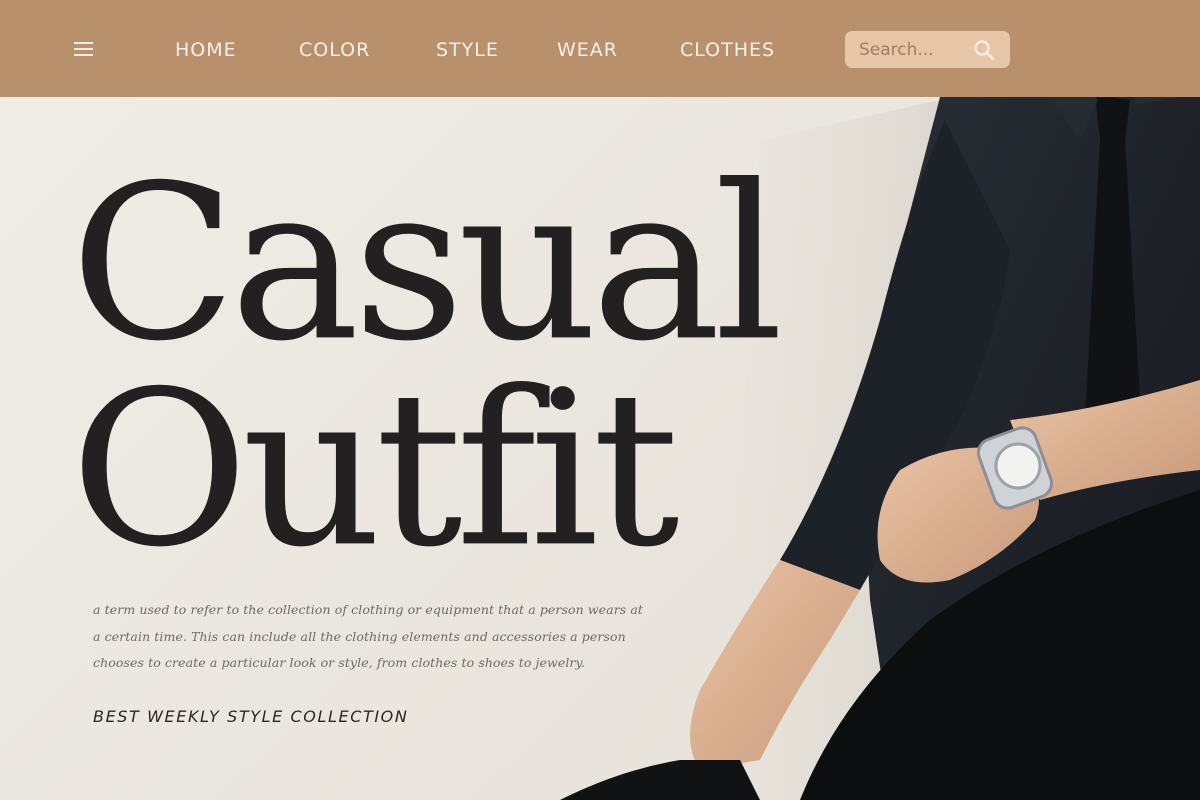 This screenshot has height=800, width=1200. Describe the element at coordinates (251, 716) in the screenshot. I see `hero-tagline: BEST WEEKLY STYLE COLLECTION` at that location.